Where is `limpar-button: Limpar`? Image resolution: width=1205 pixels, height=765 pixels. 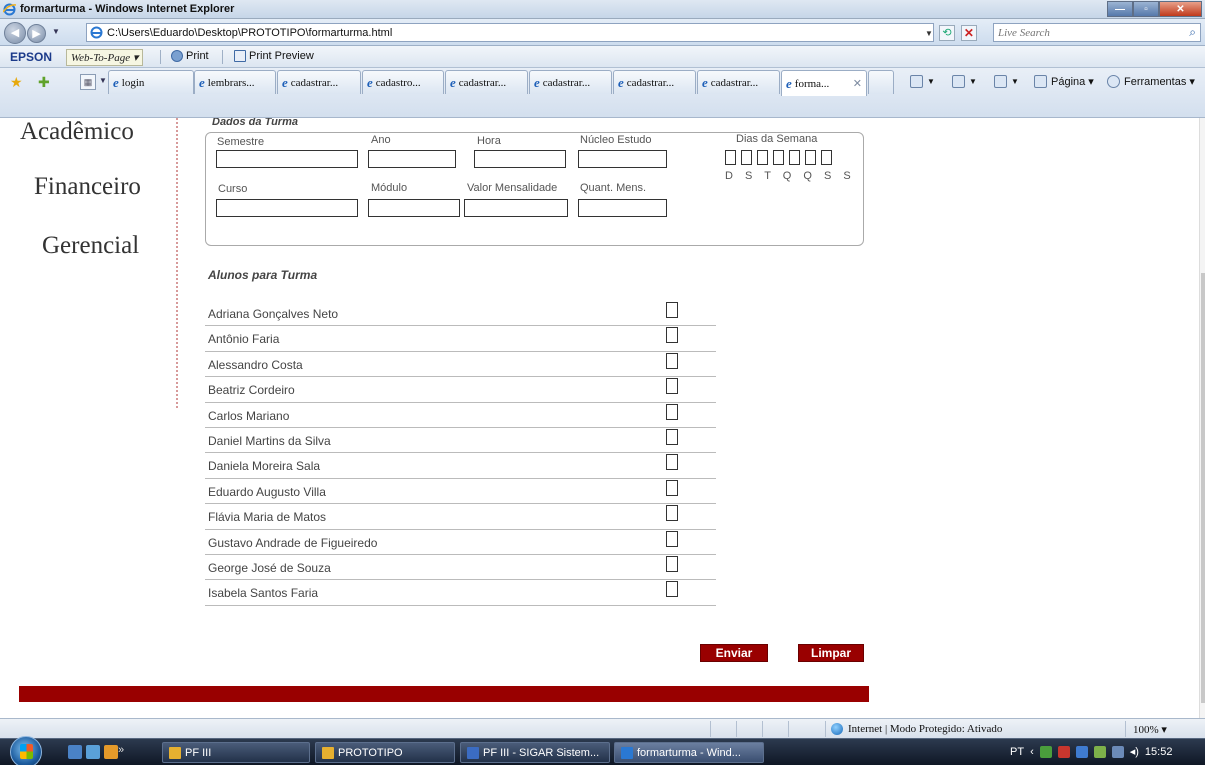 limpar-button: Limpar is located at coordinates (831, 653).